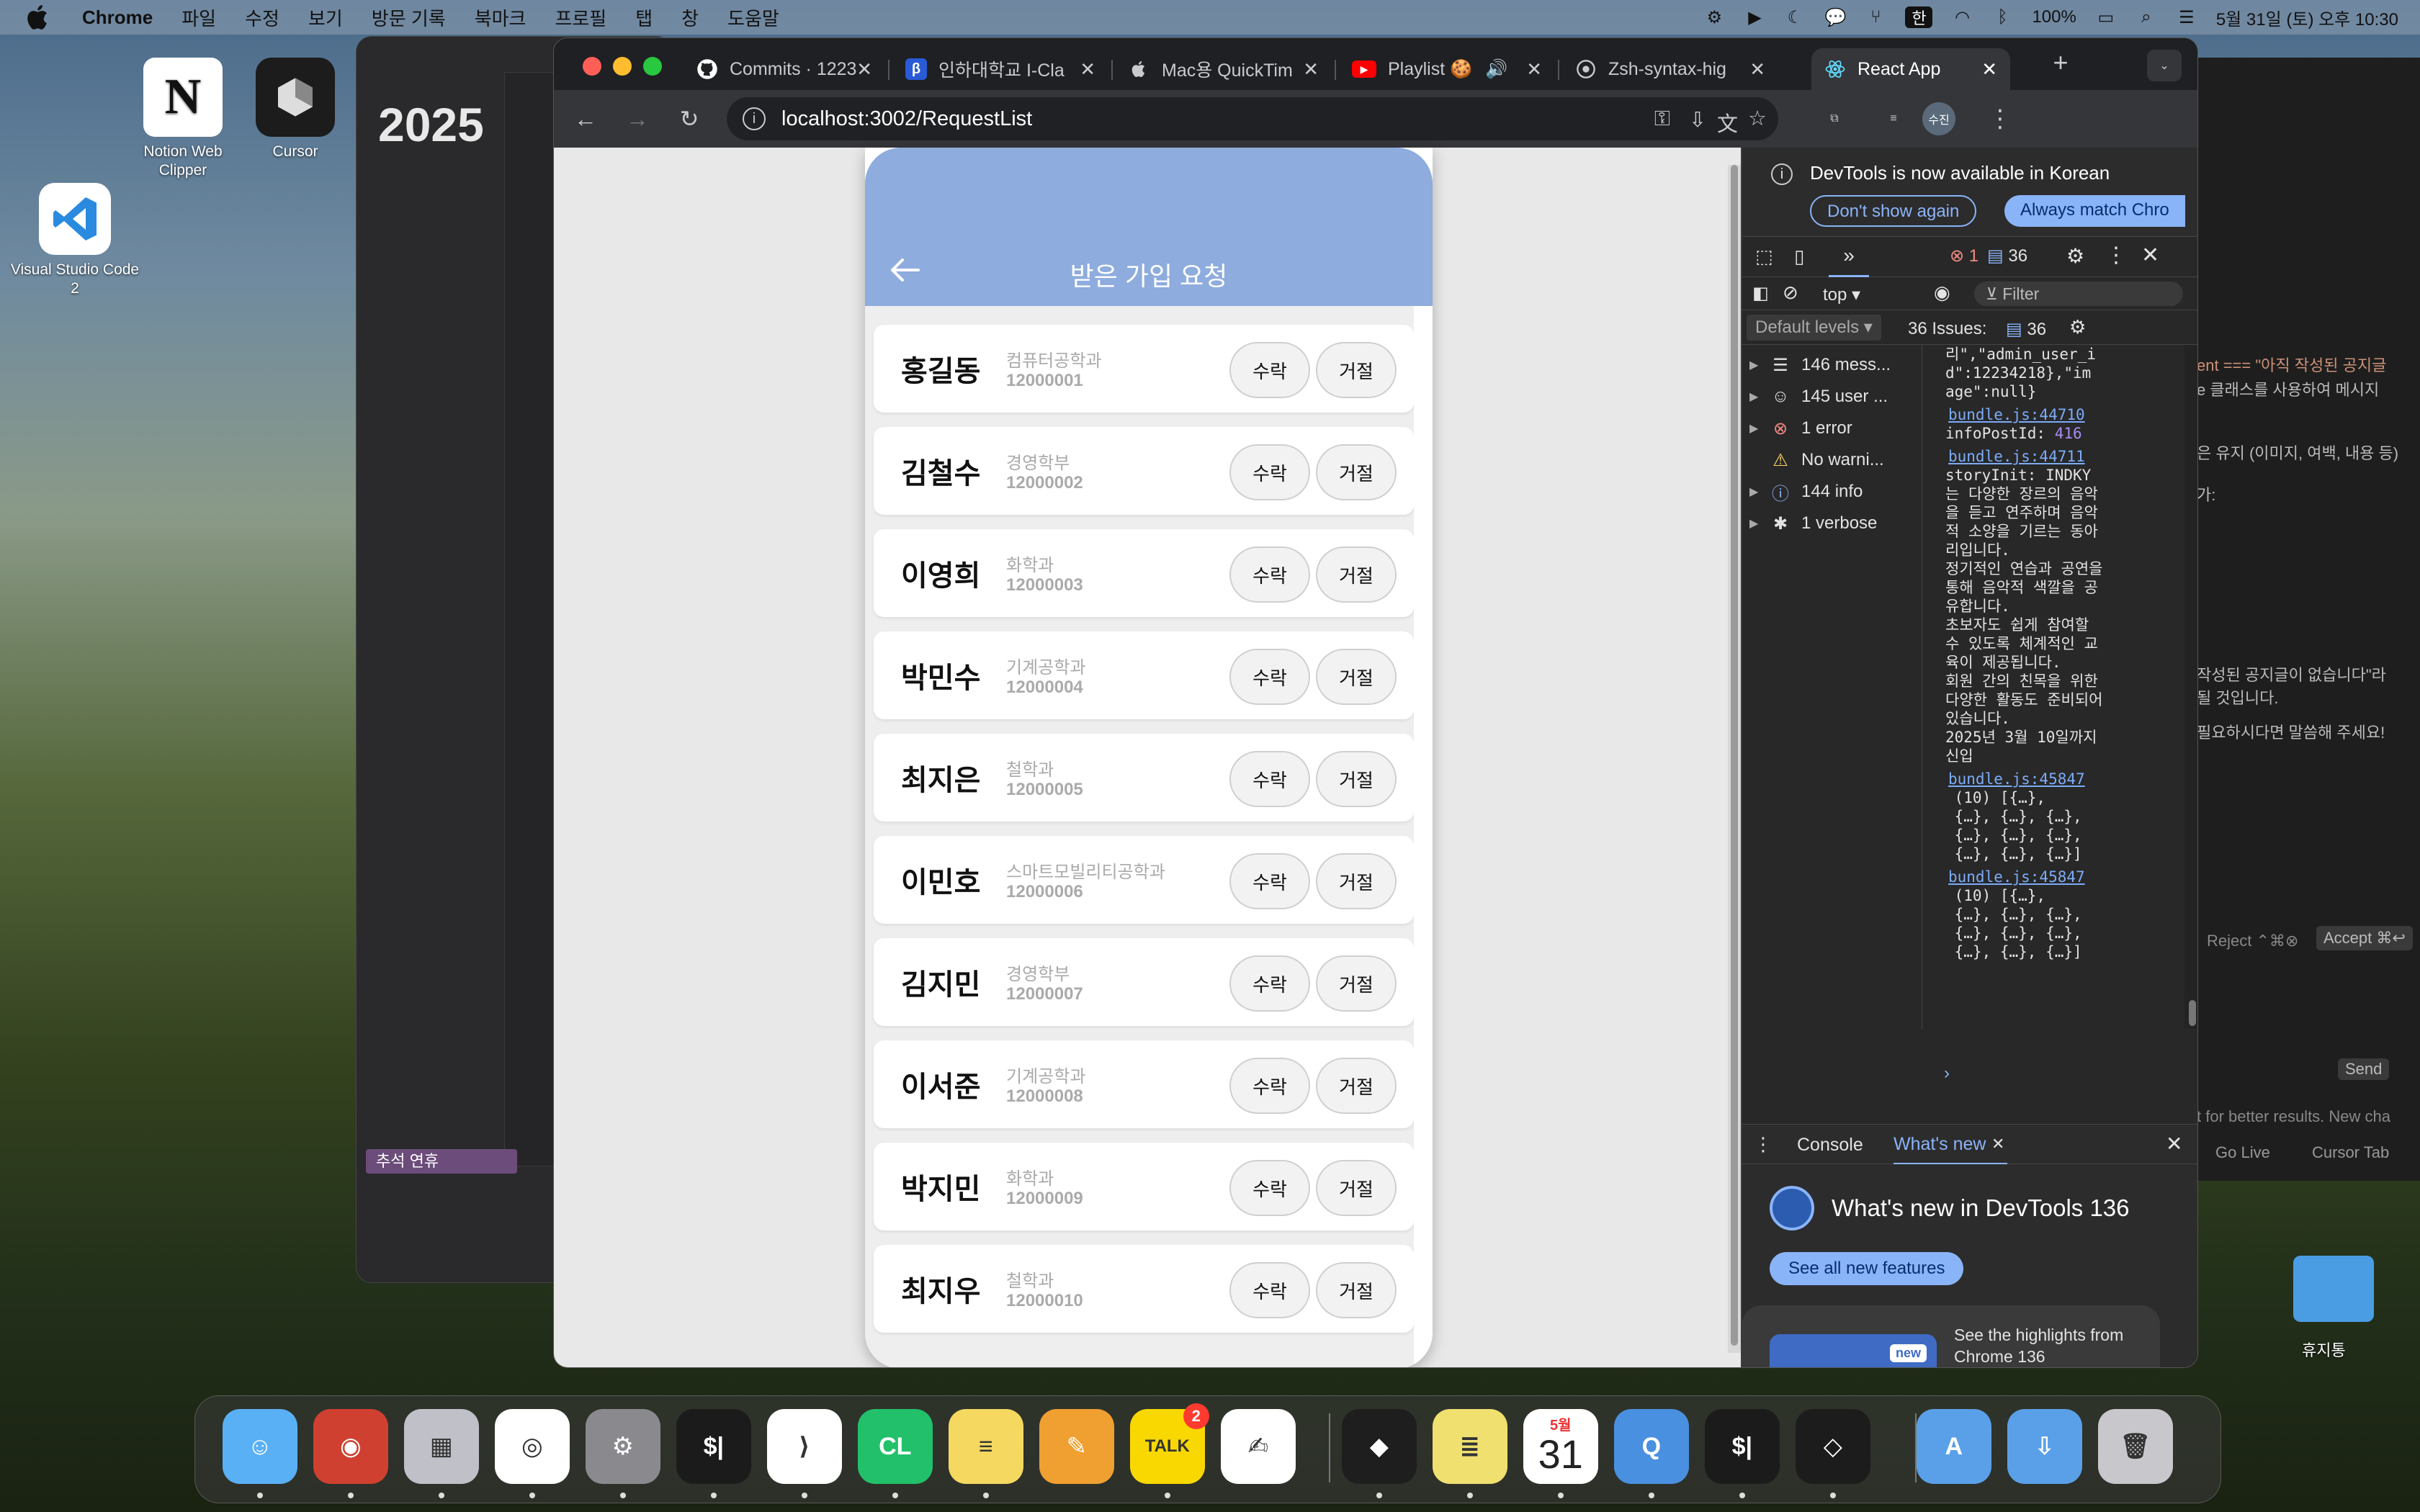 This screenshot has height=1512, width=2420. Describe the element at coordinates (644, 17) in the screenshot. I see `menu-tab: 탭` at that location.